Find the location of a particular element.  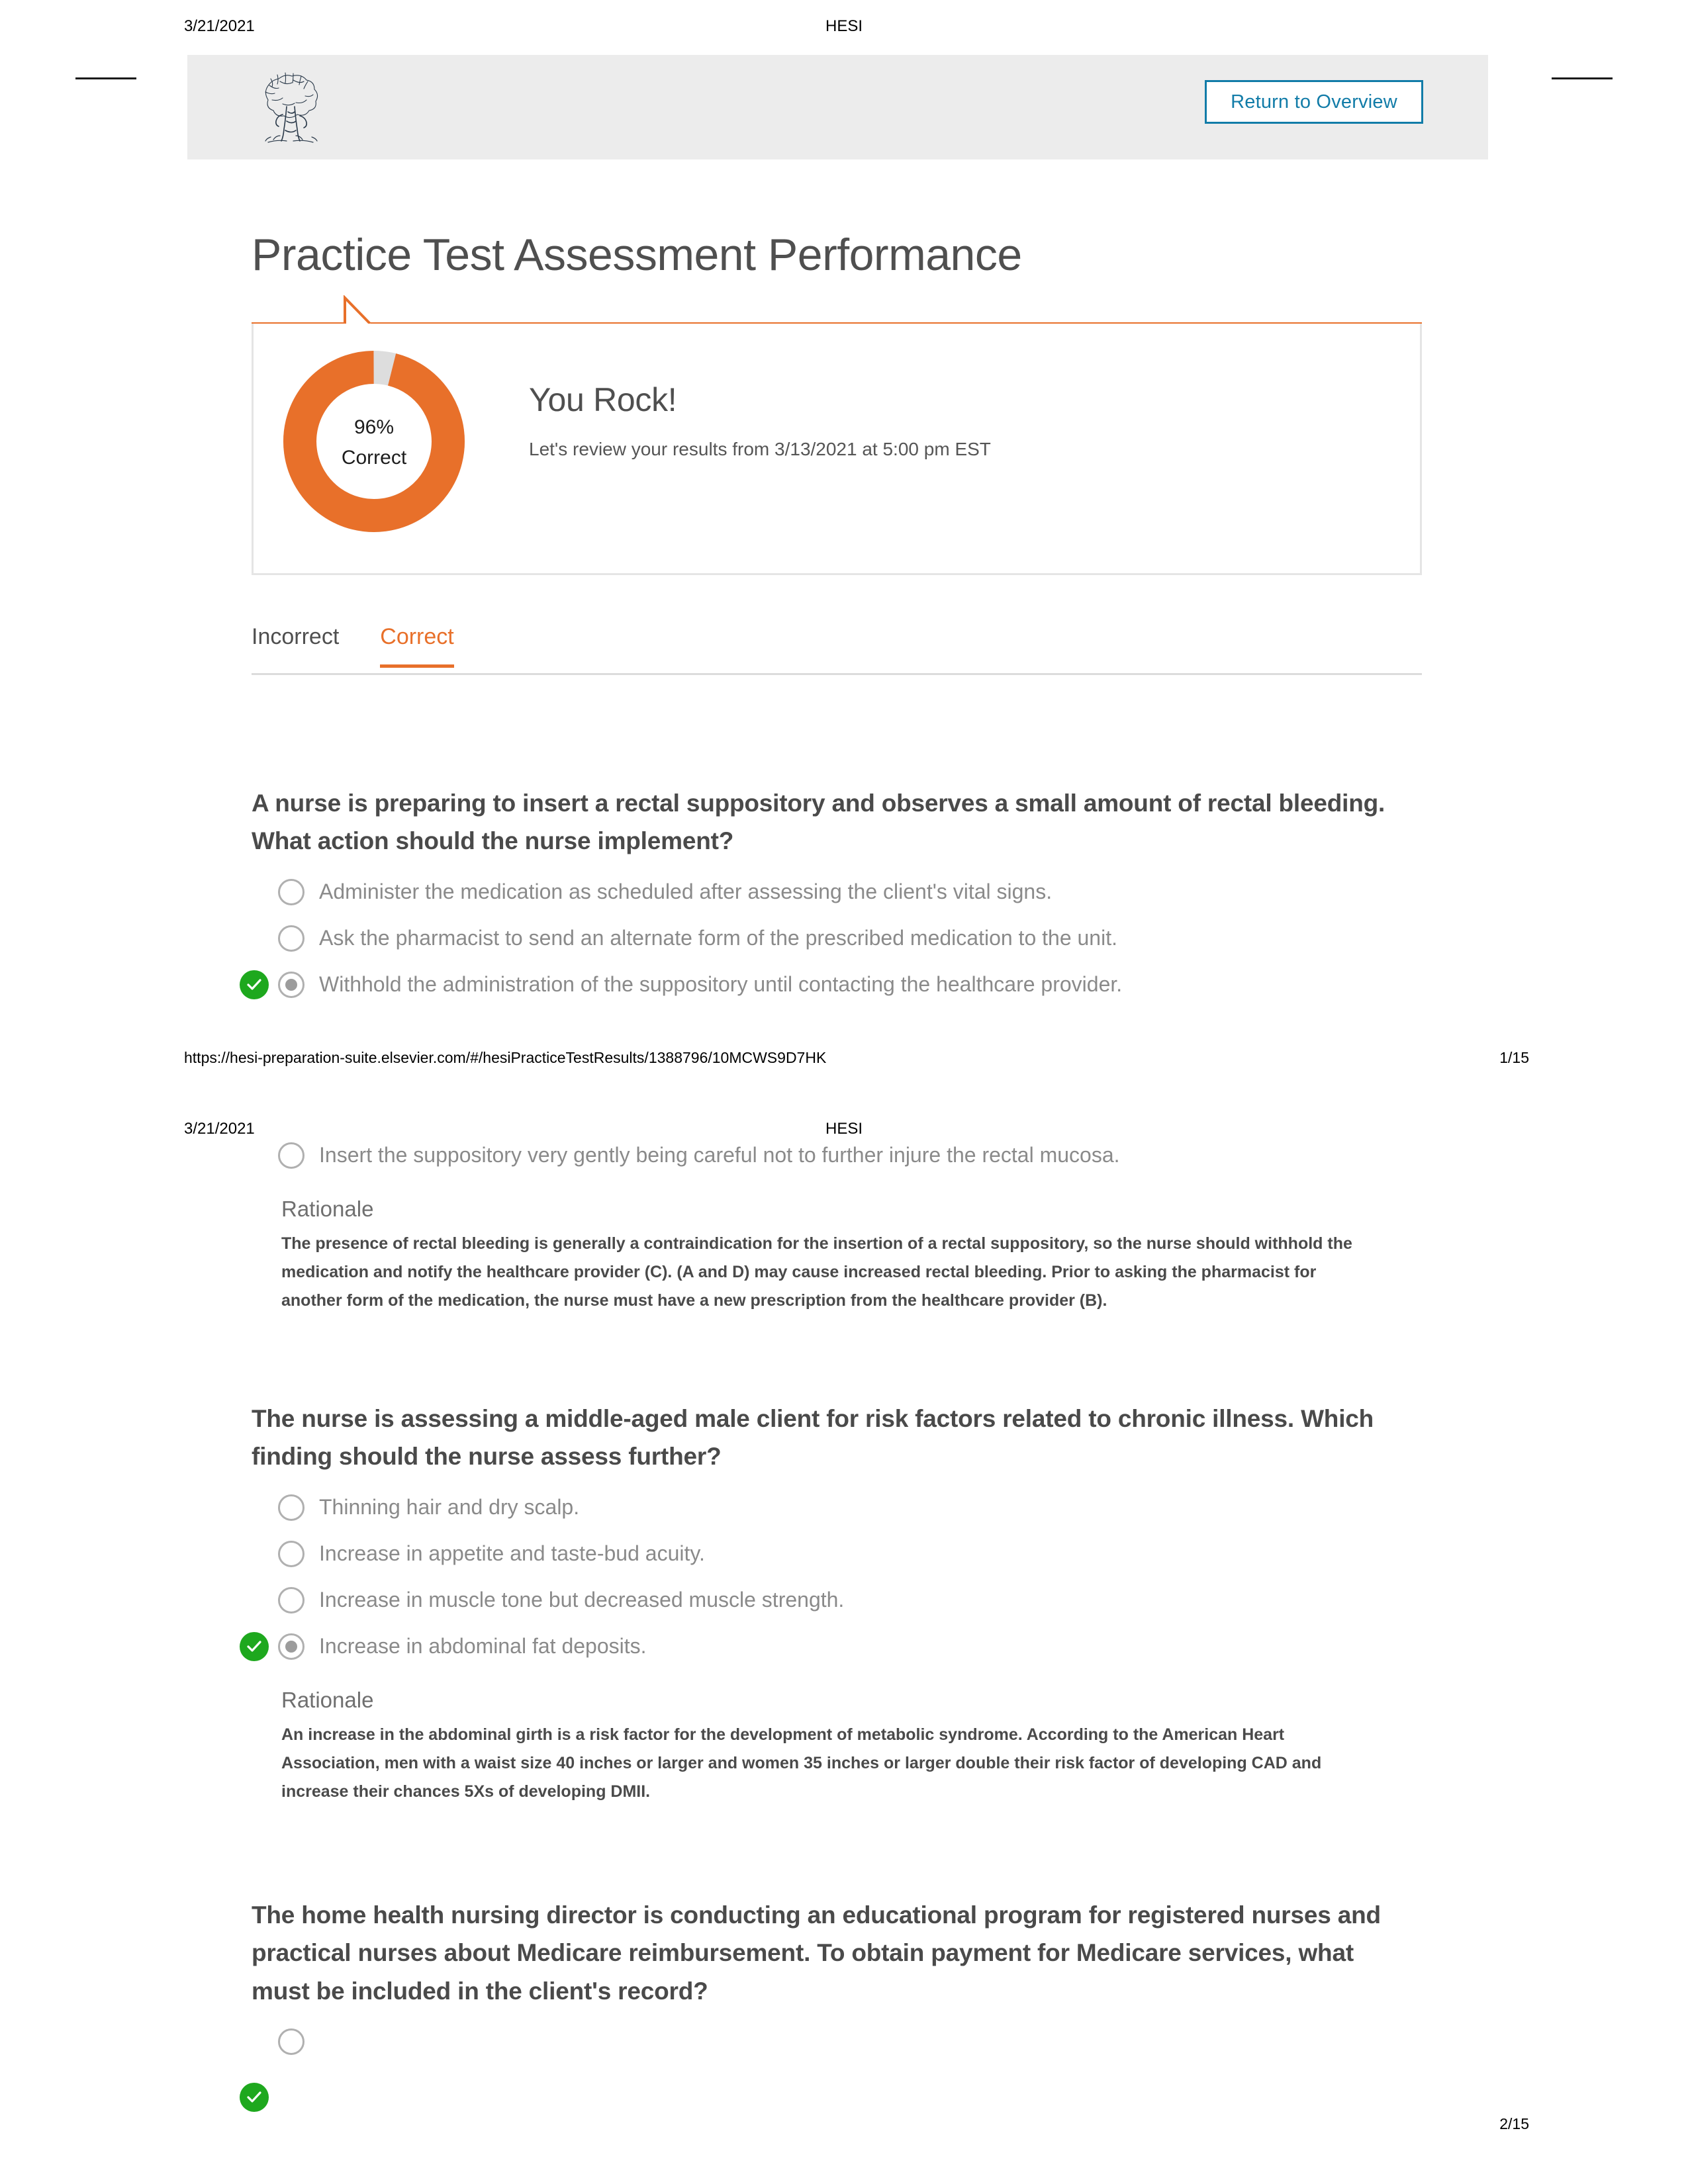

answer-option-label: Increase in abdominal fat deposits. is located at coordinates (483, 1645).